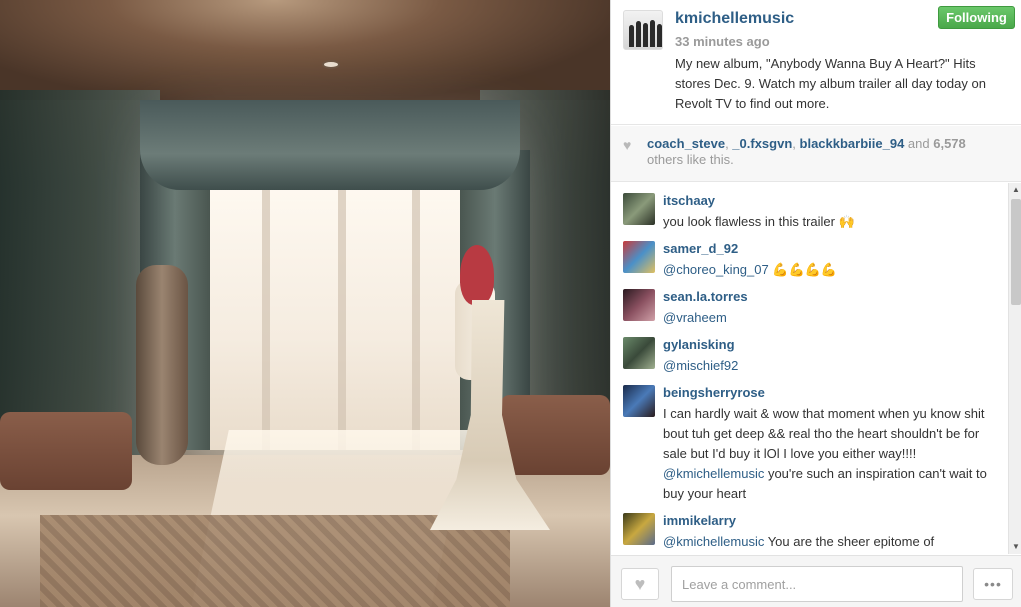 The image size is (1021, 607). What do you see at coordinates (817, 584) in the screenshot?
I see `comment-input` at bounding box center [817, 584].